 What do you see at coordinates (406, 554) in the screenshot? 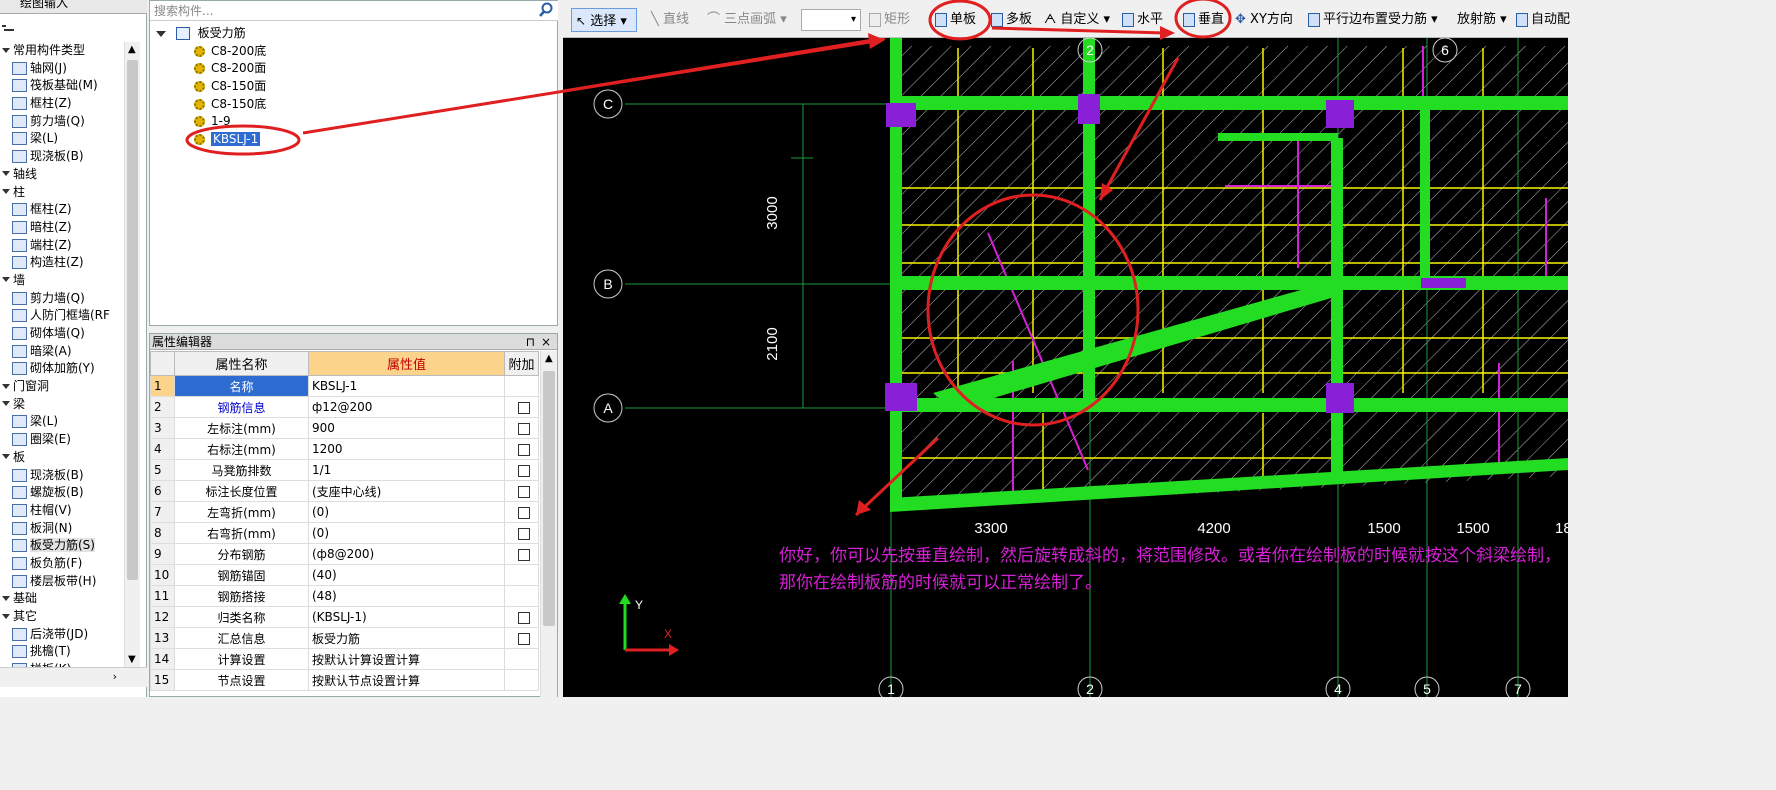
I see `property-value: (ф8@200)` at bounding box center [406, 554].